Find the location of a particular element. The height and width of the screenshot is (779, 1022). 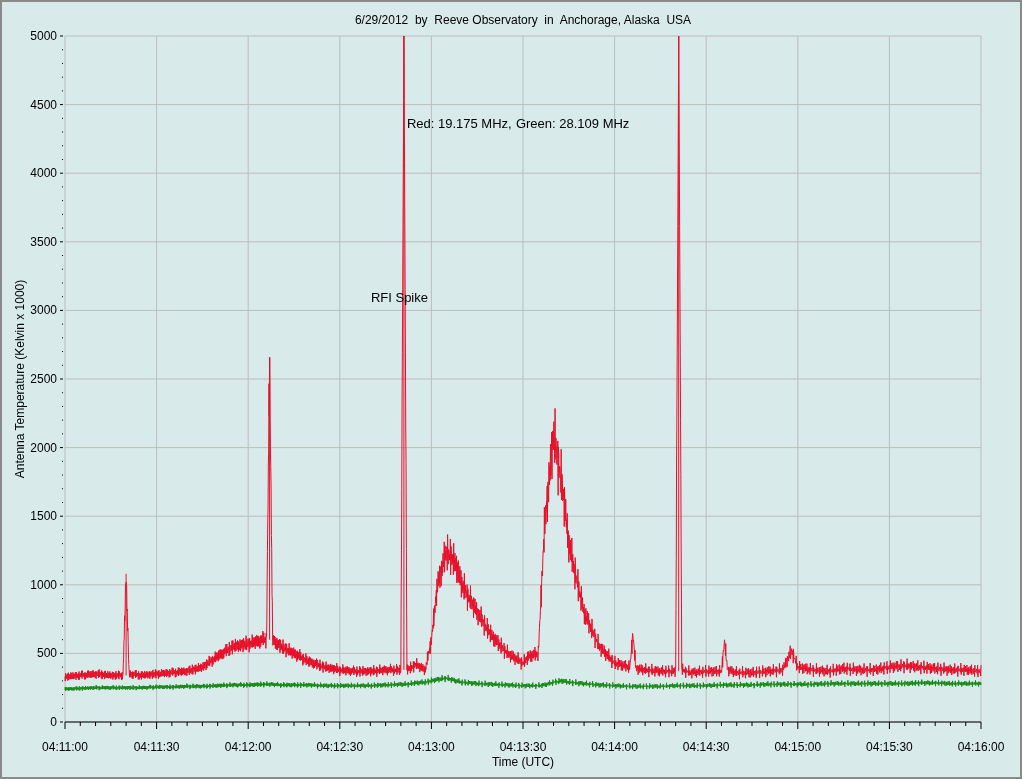

x-tick-label: 04:13:00 is located at coordinates (431, 747).